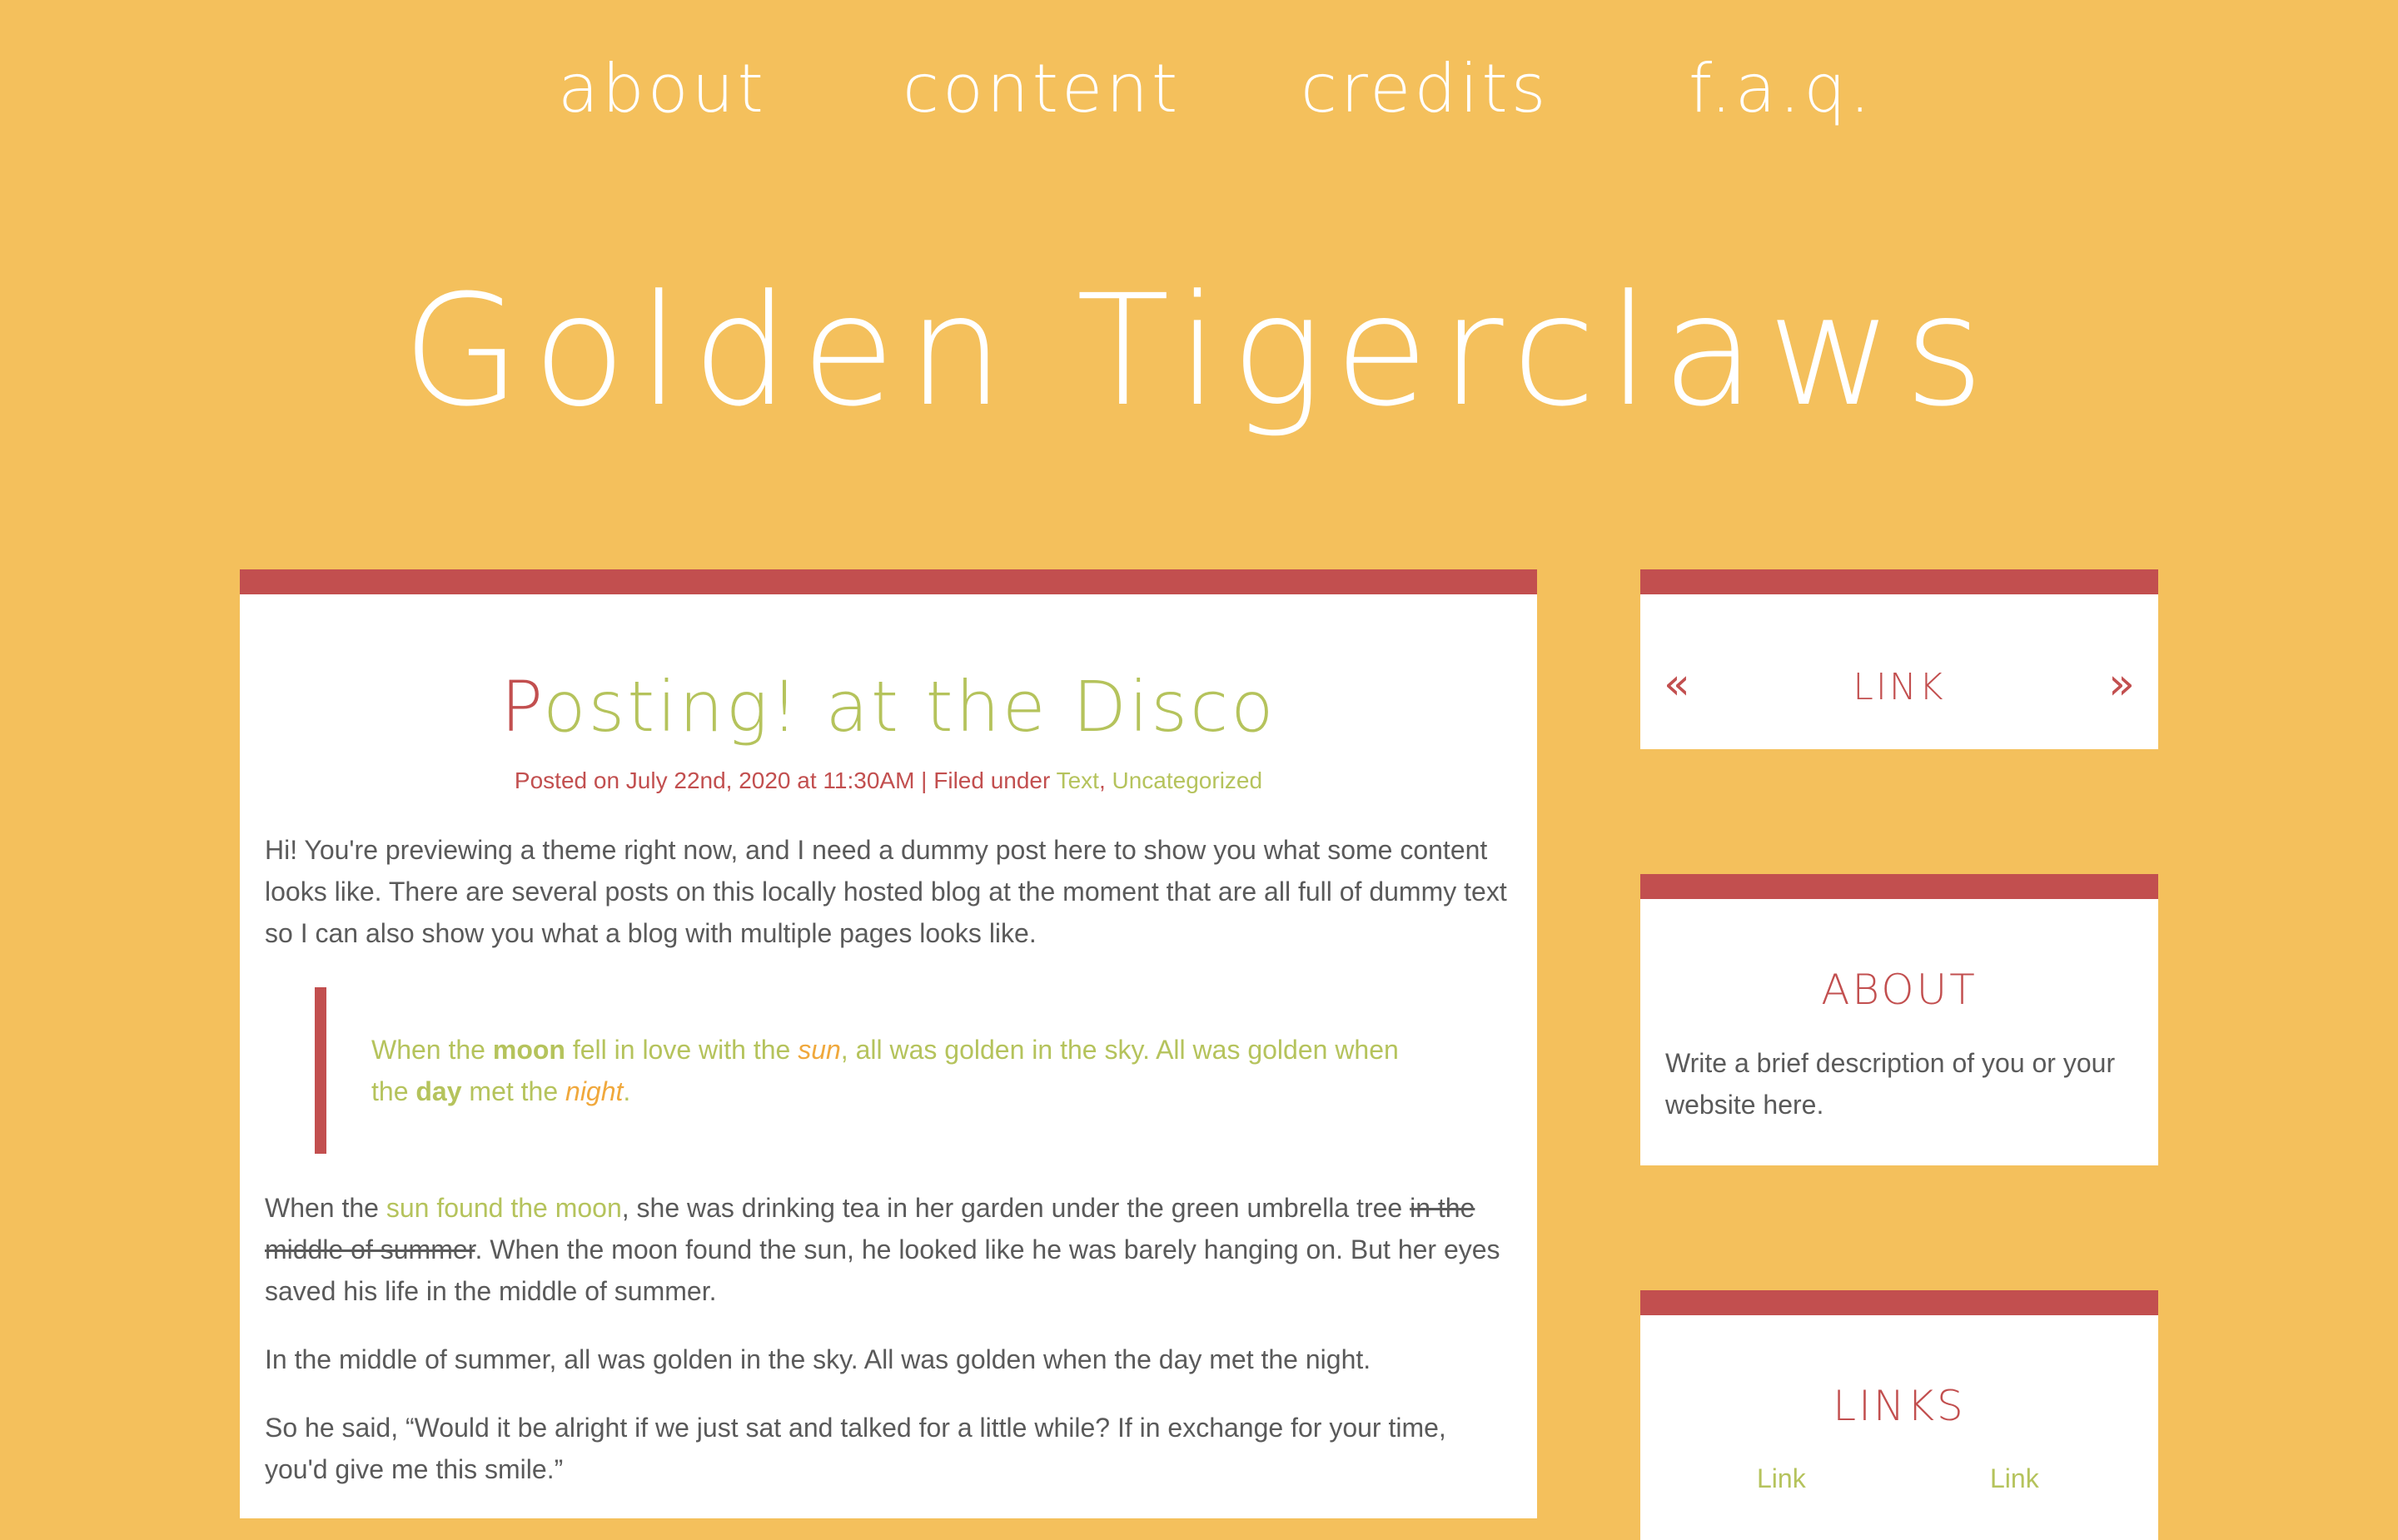 The image size is (2398, 1540). Describe the element at coordinates (325, 1208) in the screenshot. I see `paragraph-text: When the` at that location.